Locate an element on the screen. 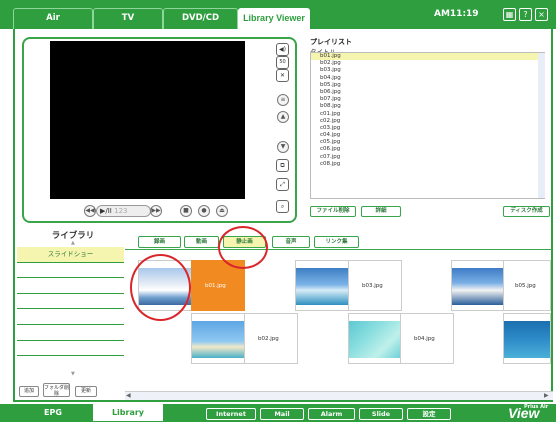  make-disc-button: ディスク作成 is located at coordinates (526, 211).